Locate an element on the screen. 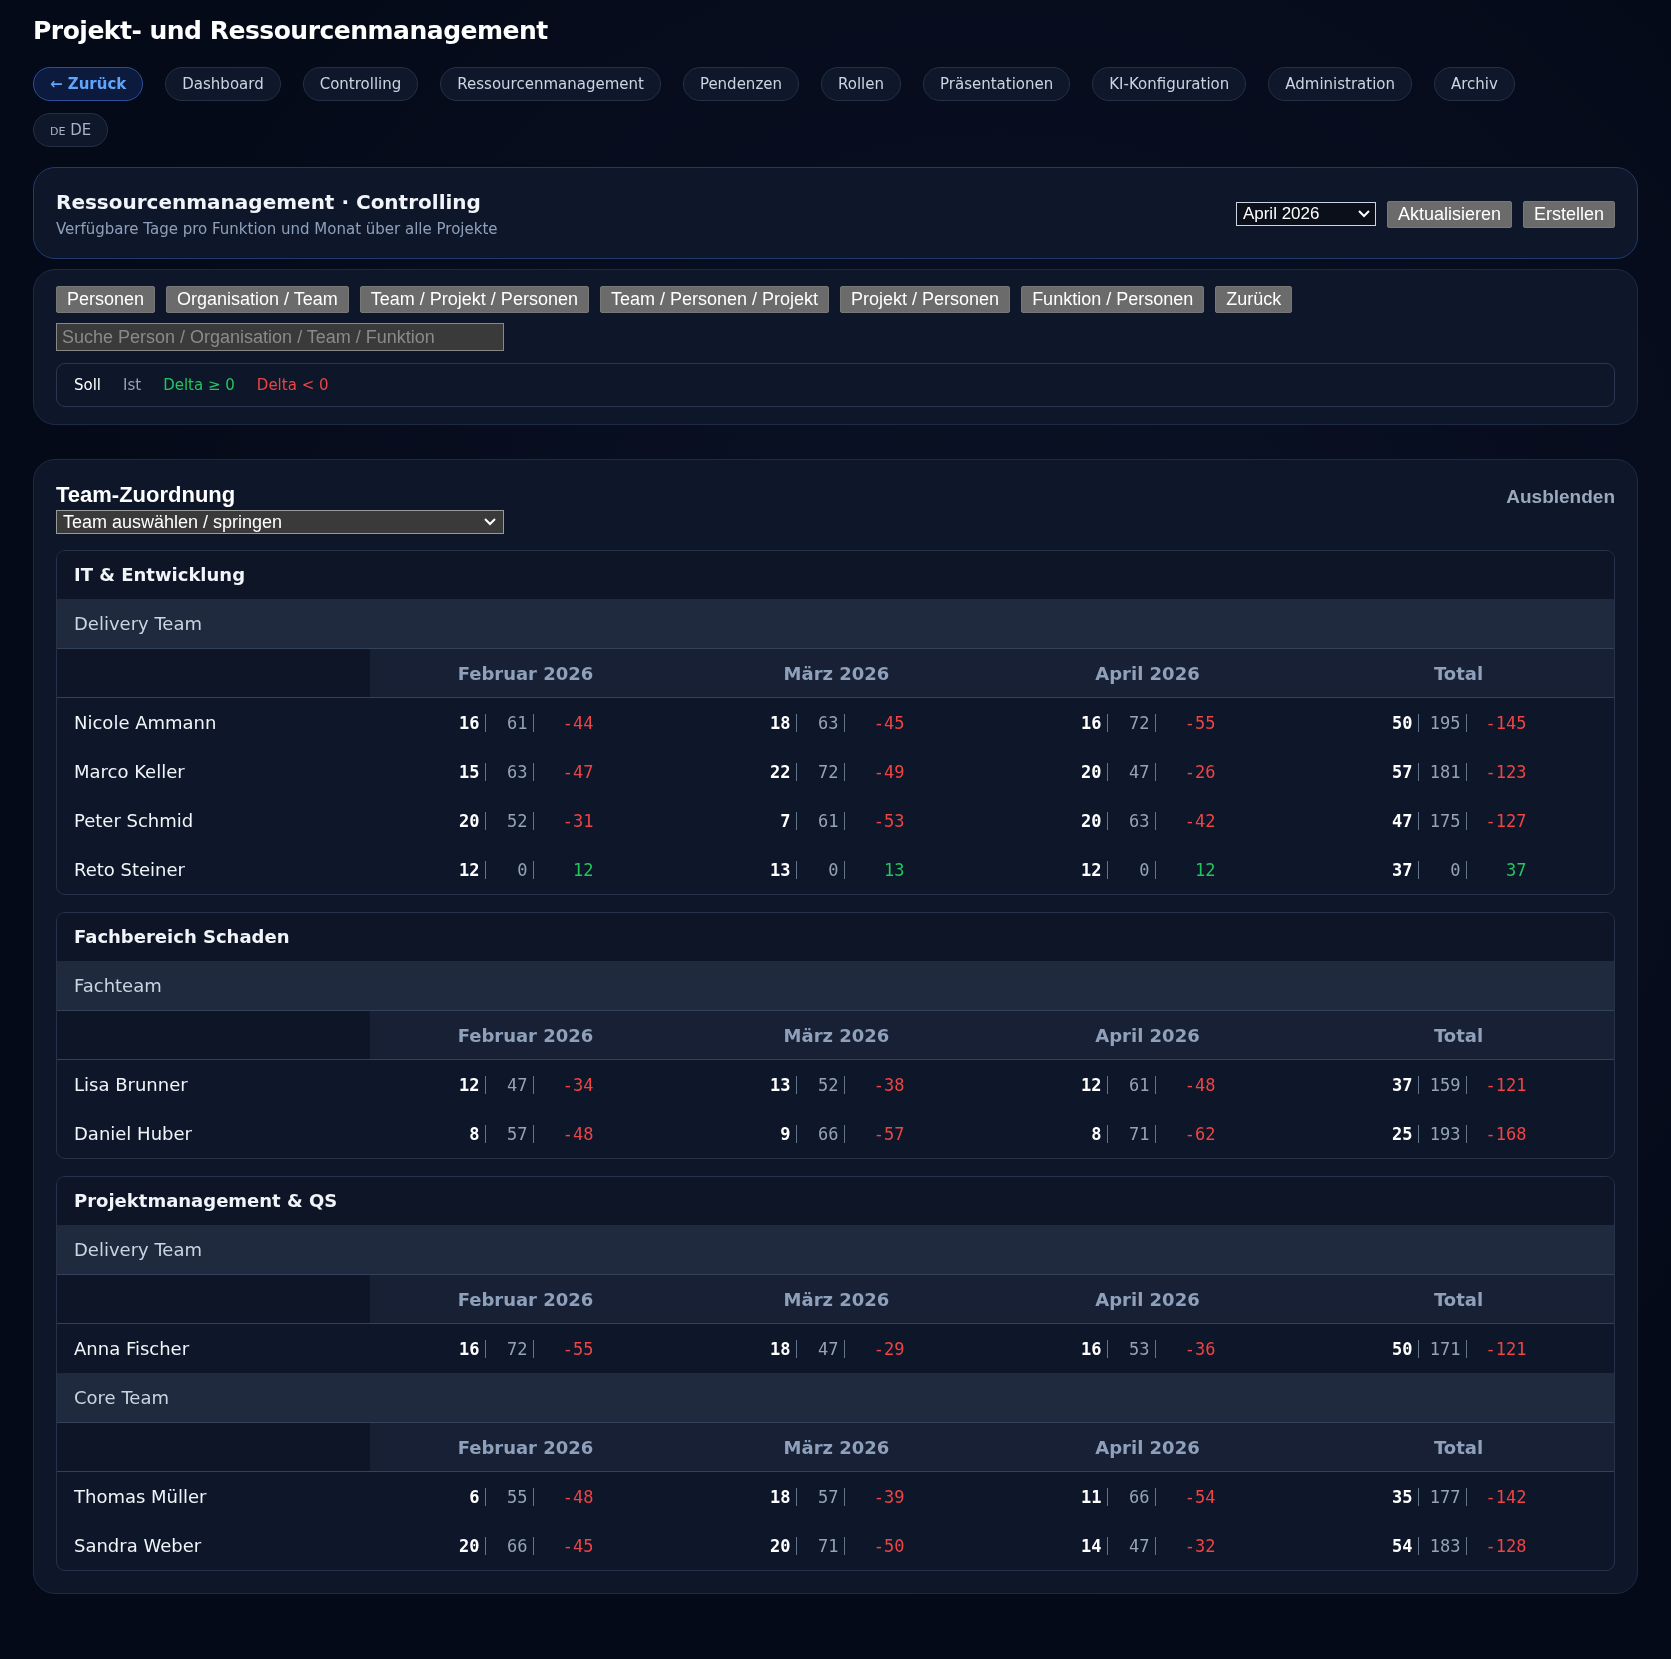 The image size is (1671, 1659). hide-link: Ausblenden is located at coordinates (1560, 497).